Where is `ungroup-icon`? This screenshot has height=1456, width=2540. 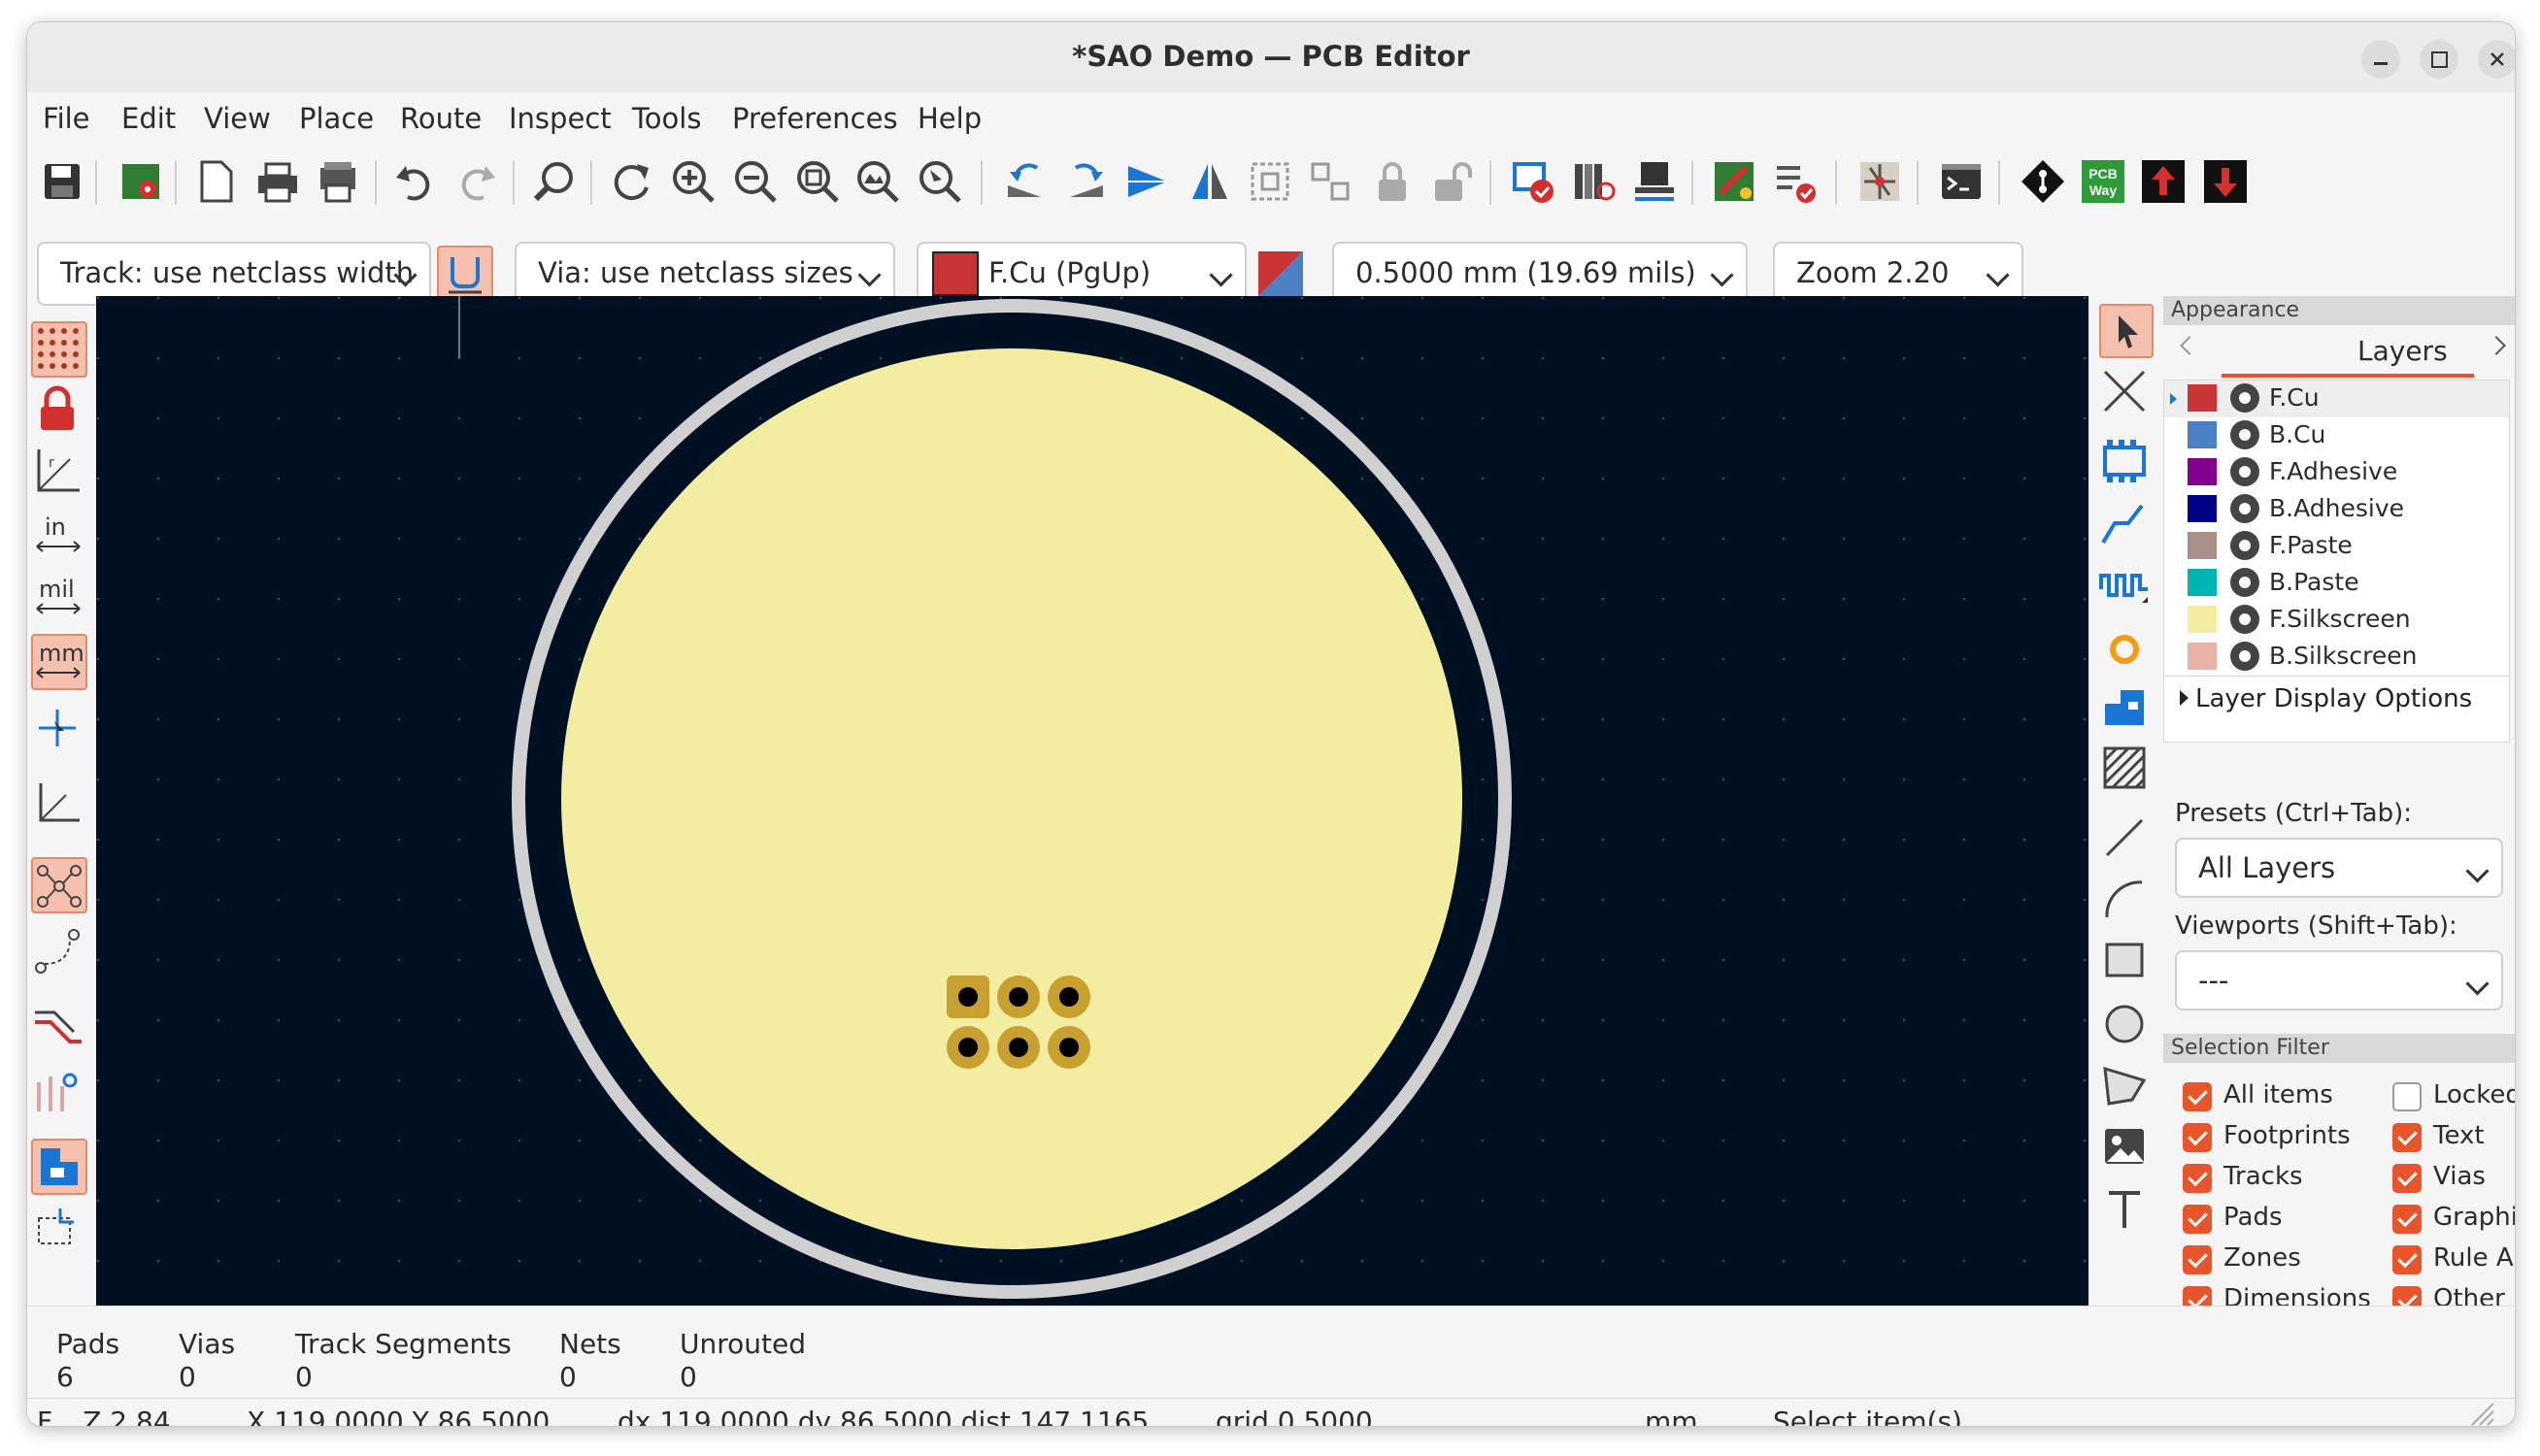
ungroup-icon is located at coordinates (1330, 181).